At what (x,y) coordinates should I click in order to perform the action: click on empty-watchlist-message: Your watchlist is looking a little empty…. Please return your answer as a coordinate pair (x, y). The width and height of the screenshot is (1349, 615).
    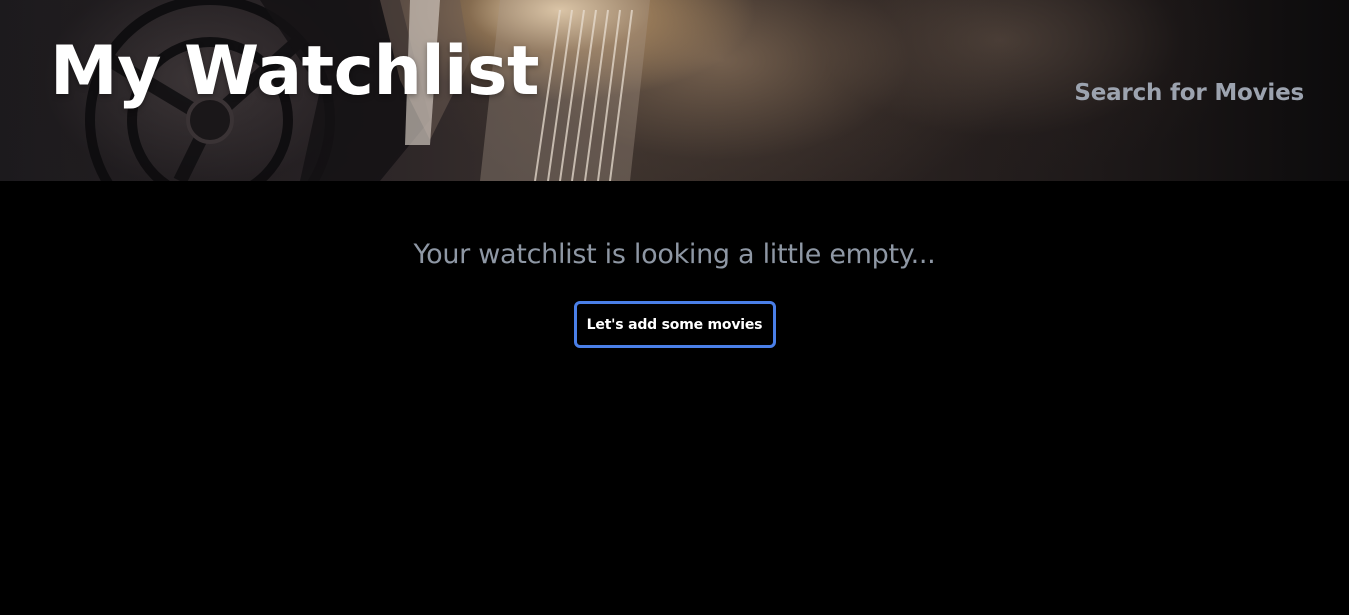
    Looking at the image, I should click on (674, 254).